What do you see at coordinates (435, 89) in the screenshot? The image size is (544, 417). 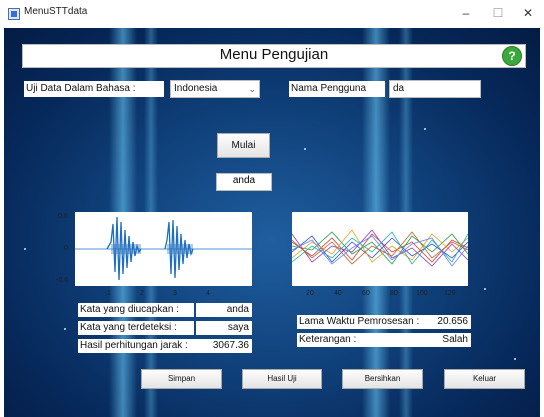 I see `user-name-input: da` at bounding box center [435, 89].